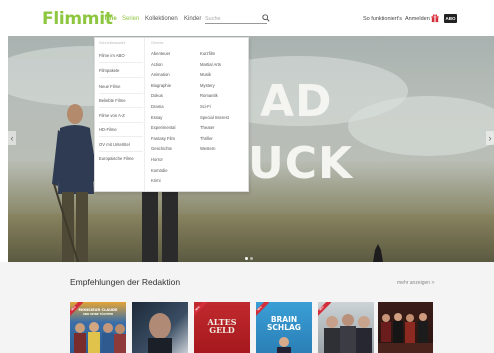  What do you see at coordinates (205, 74) in the screenshot?
I see `genre-item: Musik` at bounding box center [205, 74].